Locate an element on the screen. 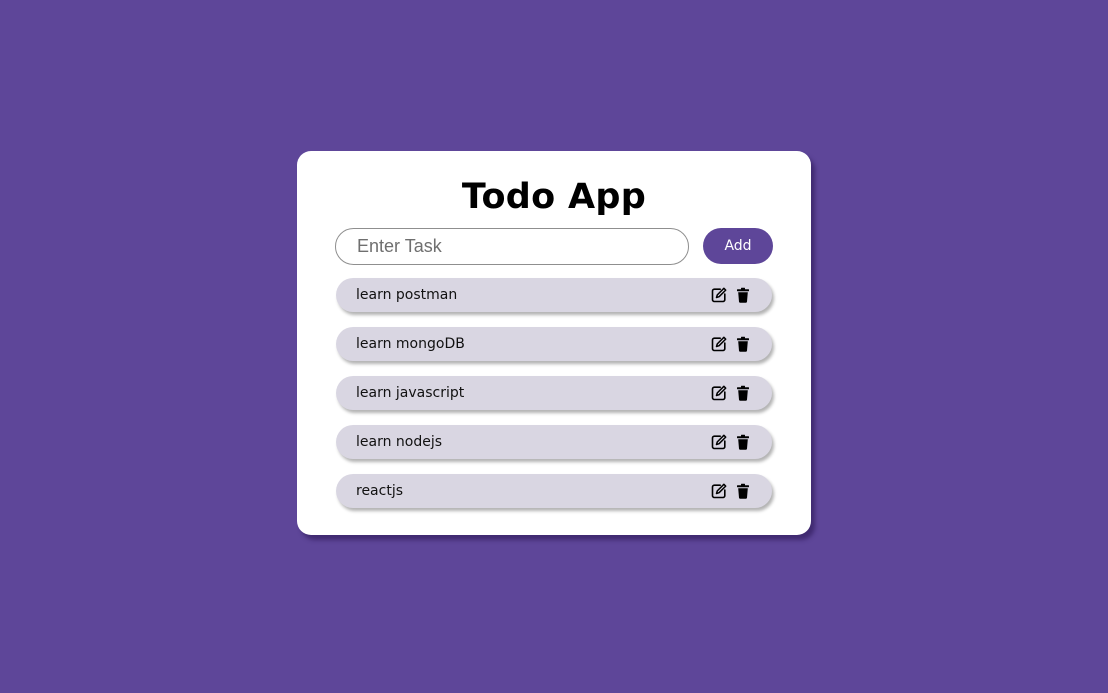  task-text: learn postman is located at coordinates (407, 295).